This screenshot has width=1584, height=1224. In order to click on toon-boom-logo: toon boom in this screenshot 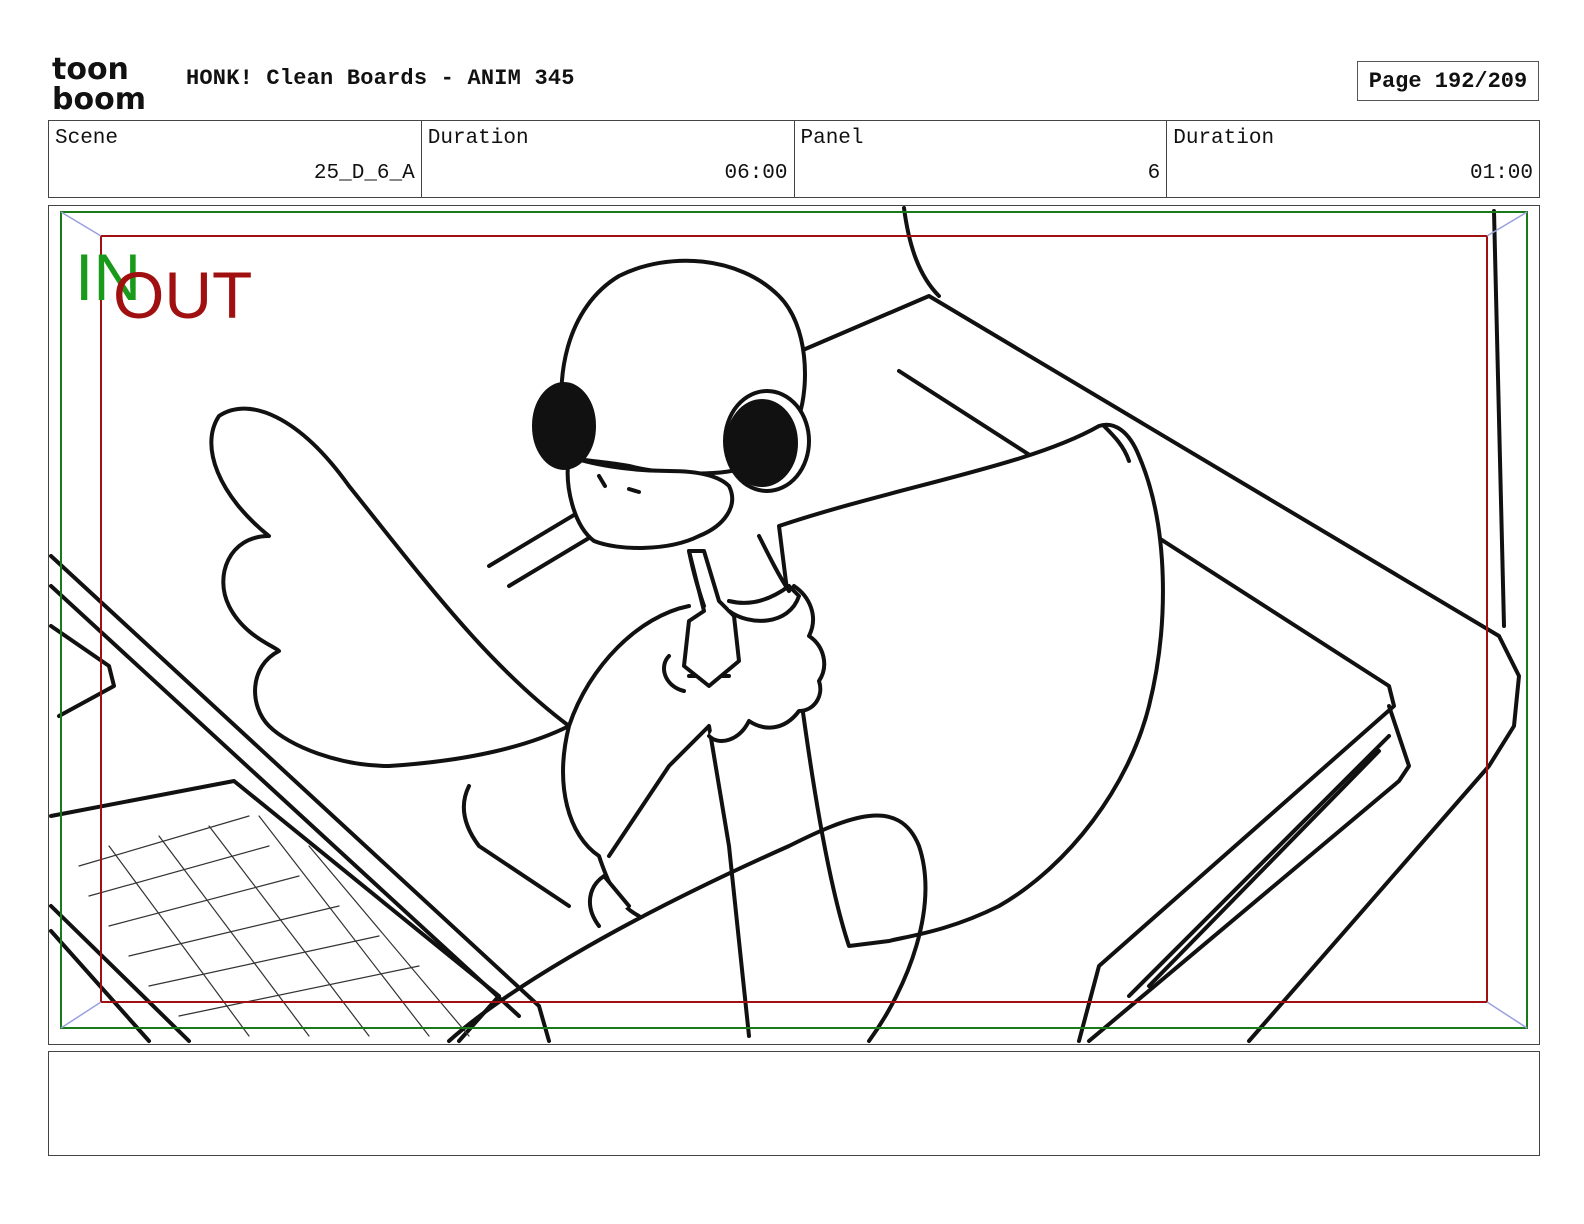, I will do `click(107, 84)`.